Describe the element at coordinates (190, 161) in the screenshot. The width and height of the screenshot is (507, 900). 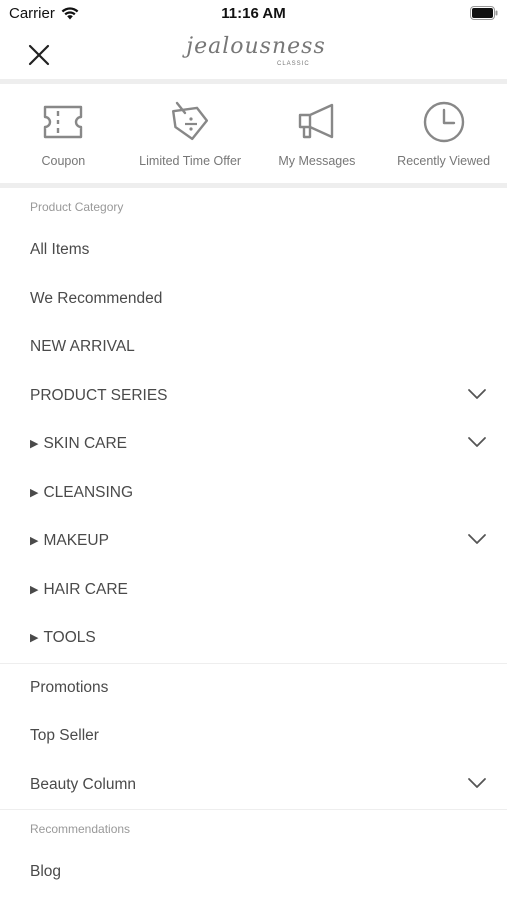
I see `quick-link-label: Limited Time Offer` at that location.